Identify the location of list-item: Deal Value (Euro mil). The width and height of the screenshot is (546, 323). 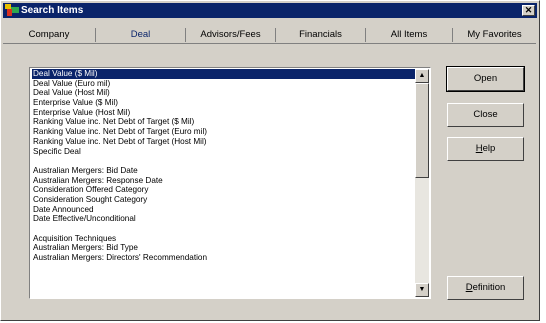
(224, 84).